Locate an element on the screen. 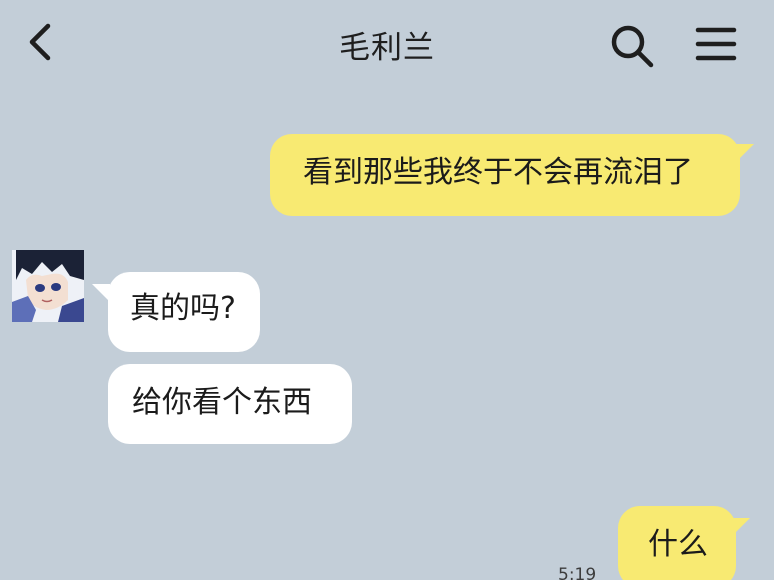 This screenshot has height=580, width=774. search-button is located at coordinates (632, 46).